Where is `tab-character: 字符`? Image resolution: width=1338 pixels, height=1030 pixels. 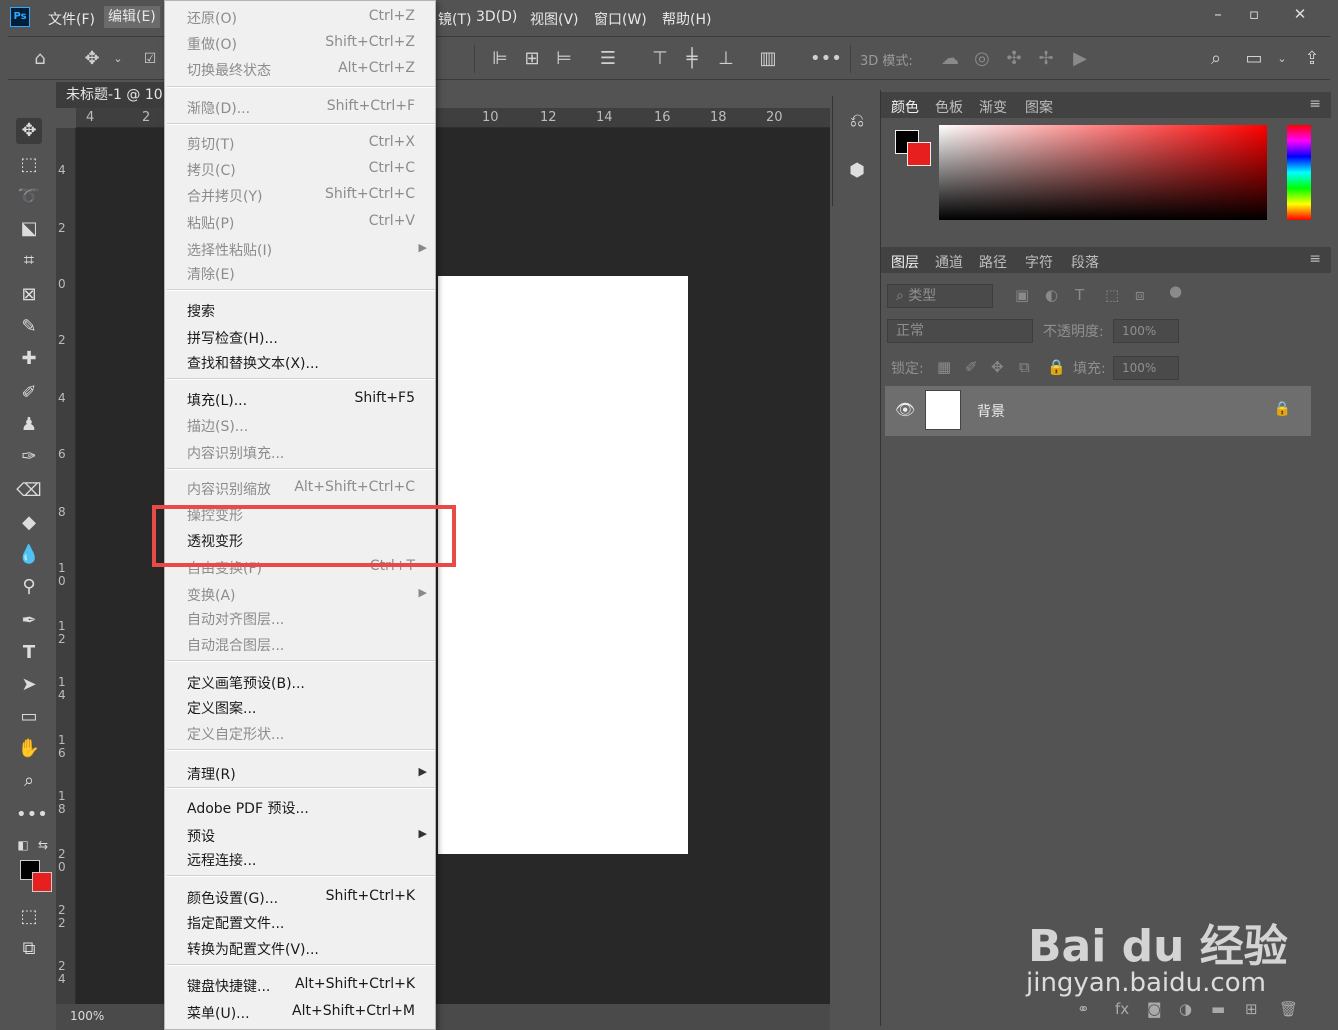
tab-character: 字符 is located at coordinates (1039, 262).